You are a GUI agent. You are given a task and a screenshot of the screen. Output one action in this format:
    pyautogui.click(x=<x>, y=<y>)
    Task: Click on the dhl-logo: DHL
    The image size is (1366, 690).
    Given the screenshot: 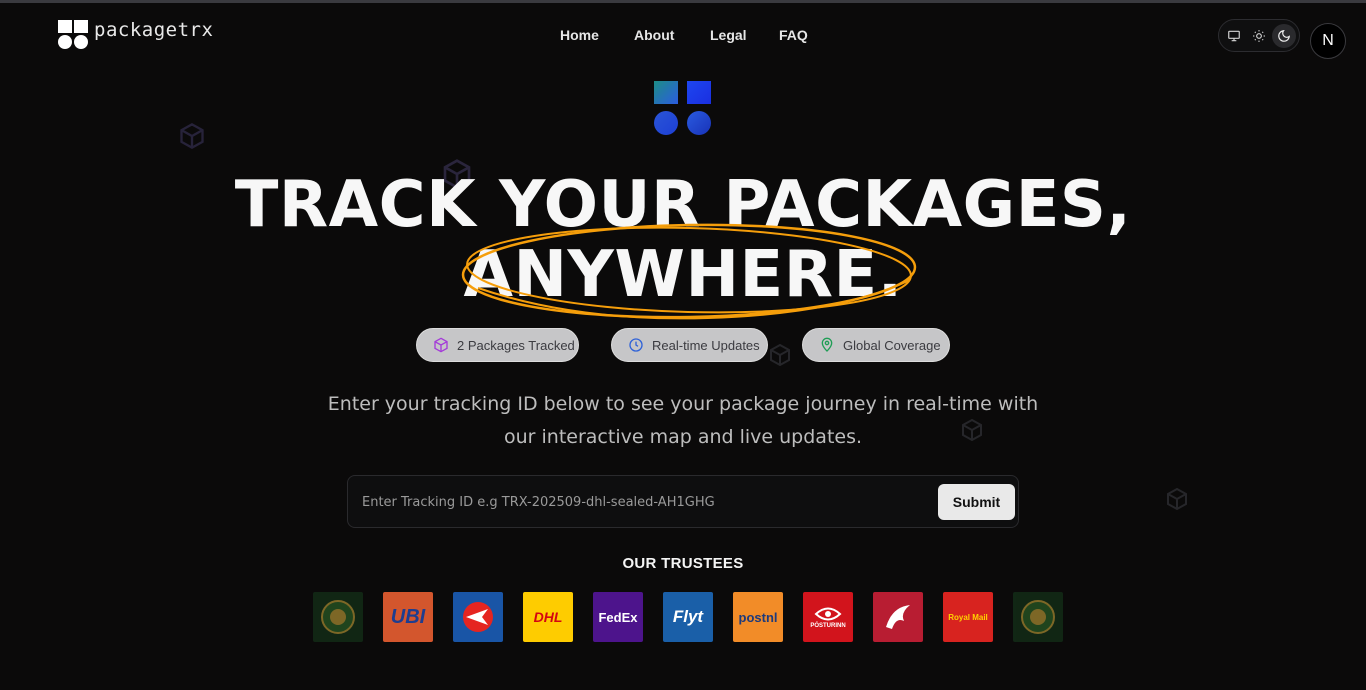 What is the action you would take?
    pyautogui.click(x=548, y=617)
    